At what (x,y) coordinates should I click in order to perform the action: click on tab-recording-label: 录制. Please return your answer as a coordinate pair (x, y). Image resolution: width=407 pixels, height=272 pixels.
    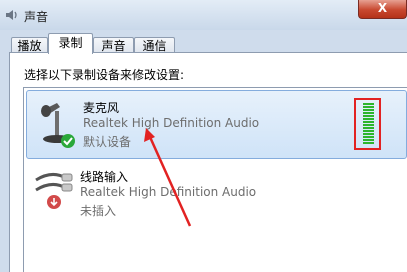
    Looking at the image, I should click on (70, 43).